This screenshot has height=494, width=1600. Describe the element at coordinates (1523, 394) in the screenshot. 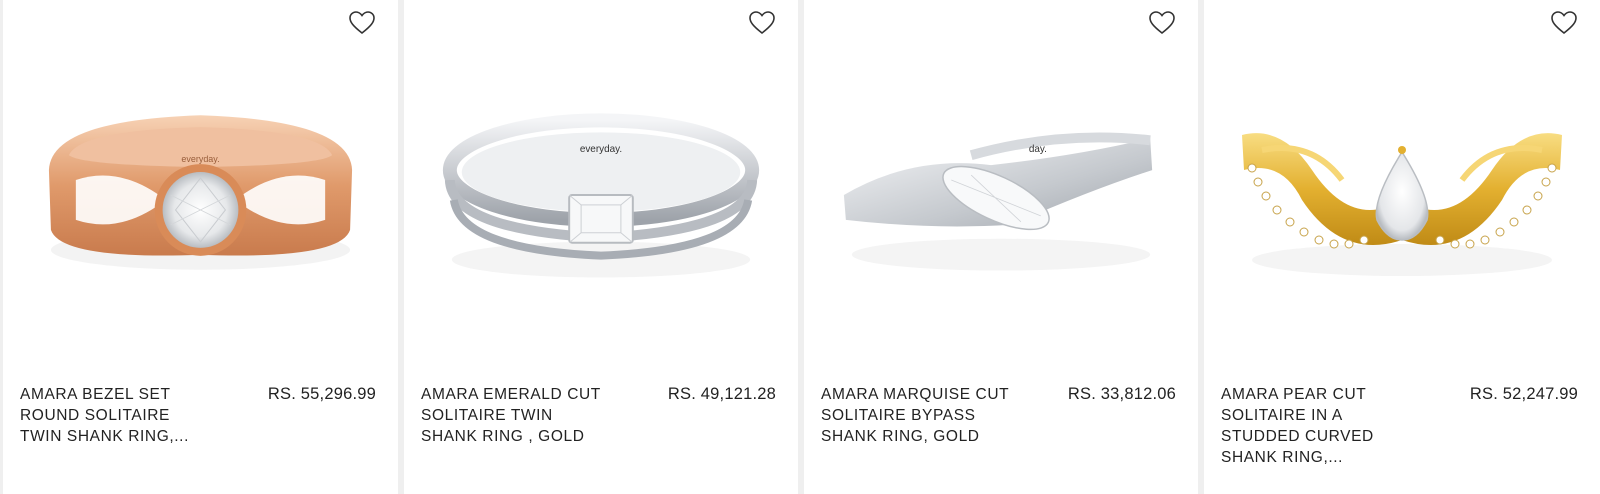

I see `product-price: RS. 52,247.99` at that location.